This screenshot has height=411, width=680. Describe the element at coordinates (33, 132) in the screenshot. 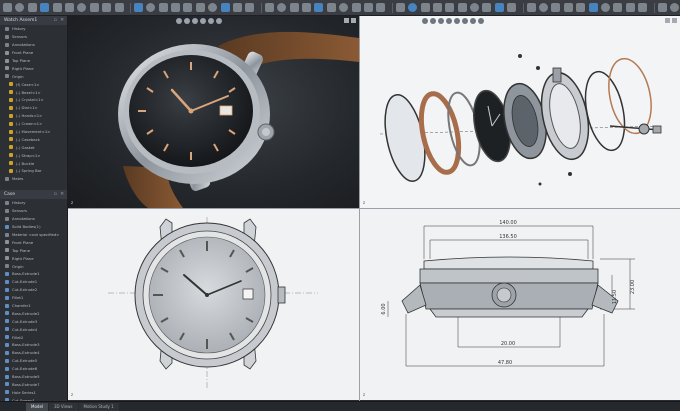

I see `tree-item: (-) Movement<1>` at that location.